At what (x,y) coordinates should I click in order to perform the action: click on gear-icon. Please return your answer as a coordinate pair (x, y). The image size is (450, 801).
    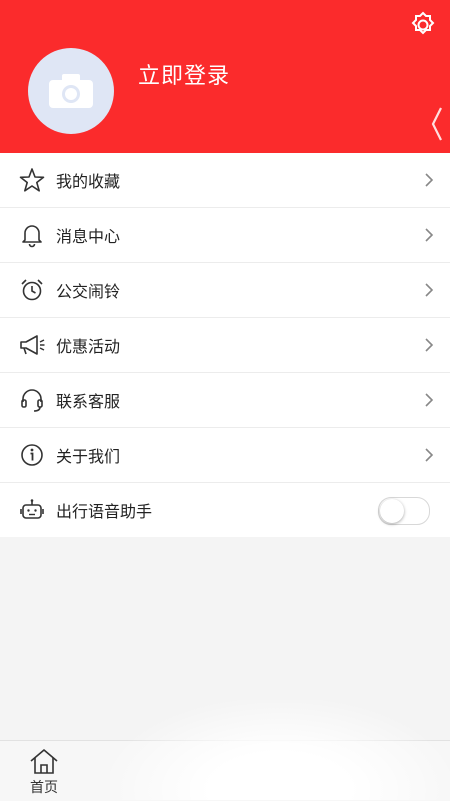
    Looking at the image, I should click on (423, 23).